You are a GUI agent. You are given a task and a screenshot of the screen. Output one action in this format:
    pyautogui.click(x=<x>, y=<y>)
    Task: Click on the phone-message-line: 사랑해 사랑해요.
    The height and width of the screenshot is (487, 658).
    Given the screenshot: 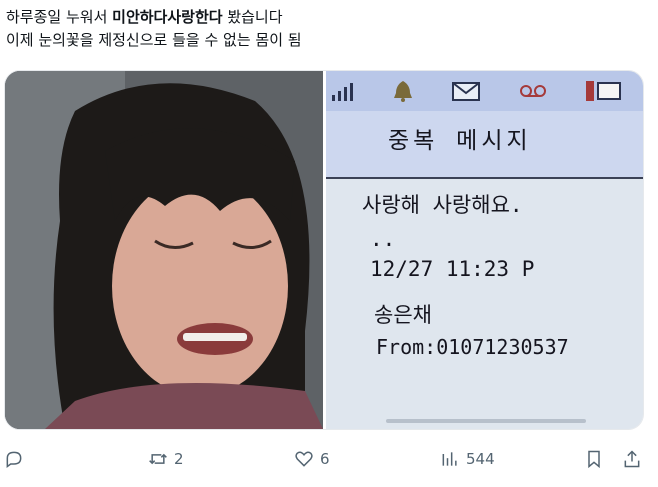 What is the action you would take?
    pyautogui.click(x=442, y=205)
    